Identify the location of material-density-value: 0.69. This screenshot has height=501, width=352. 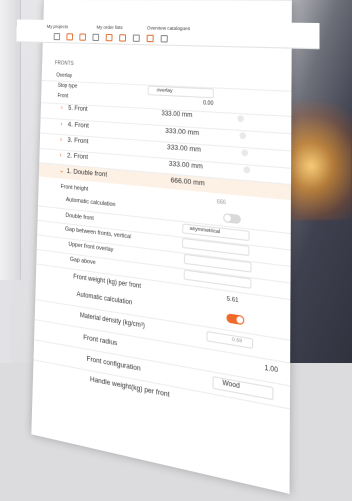
(237, 341).